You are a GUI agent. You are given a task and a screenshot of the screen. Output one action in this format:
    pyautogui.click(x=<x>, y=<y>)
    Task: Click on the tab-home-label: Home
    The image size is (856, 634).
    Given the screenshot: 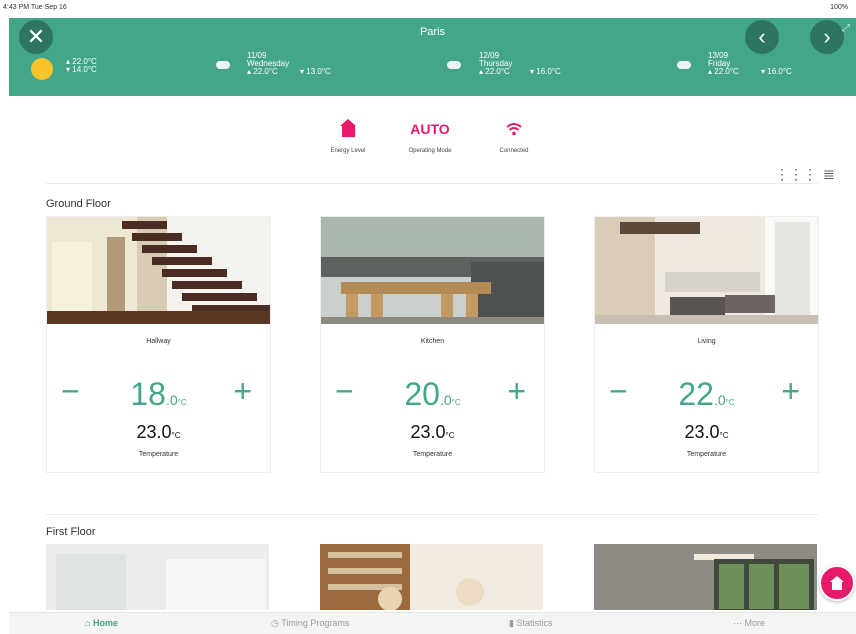 What is the action you would take?
    pyautogui.click(x=105, y=623)
    